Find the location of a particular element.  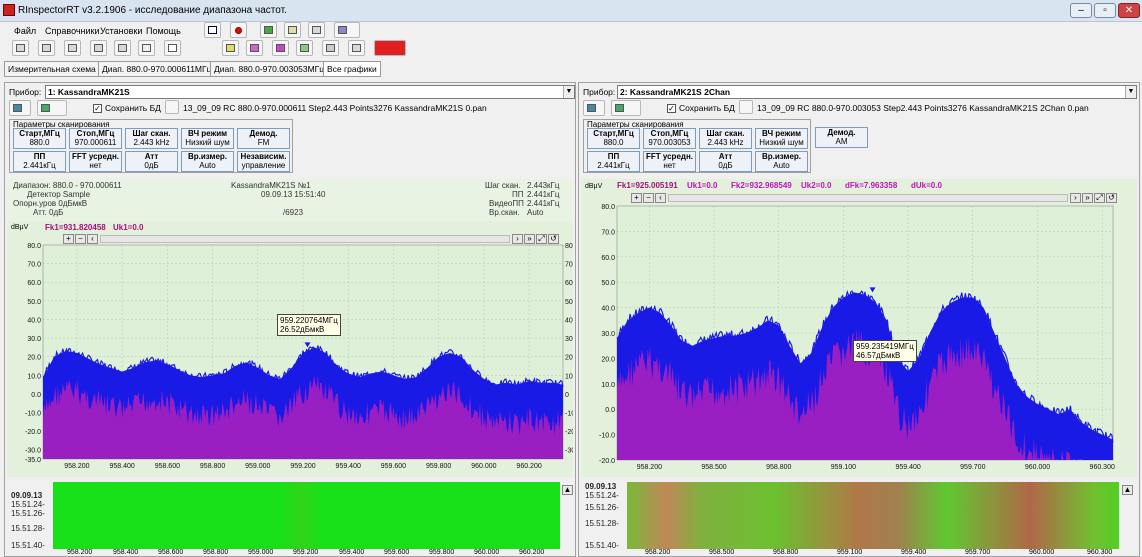

y-tick-label-right: 0 is located at coordinates (567, 395).